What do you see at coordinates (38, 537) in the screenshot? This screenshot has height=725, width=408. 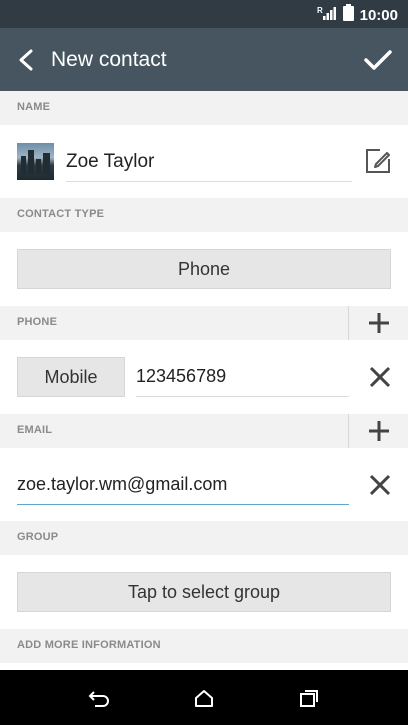 I see `group-section-label: GROUP` at bounding box center [38, 537].